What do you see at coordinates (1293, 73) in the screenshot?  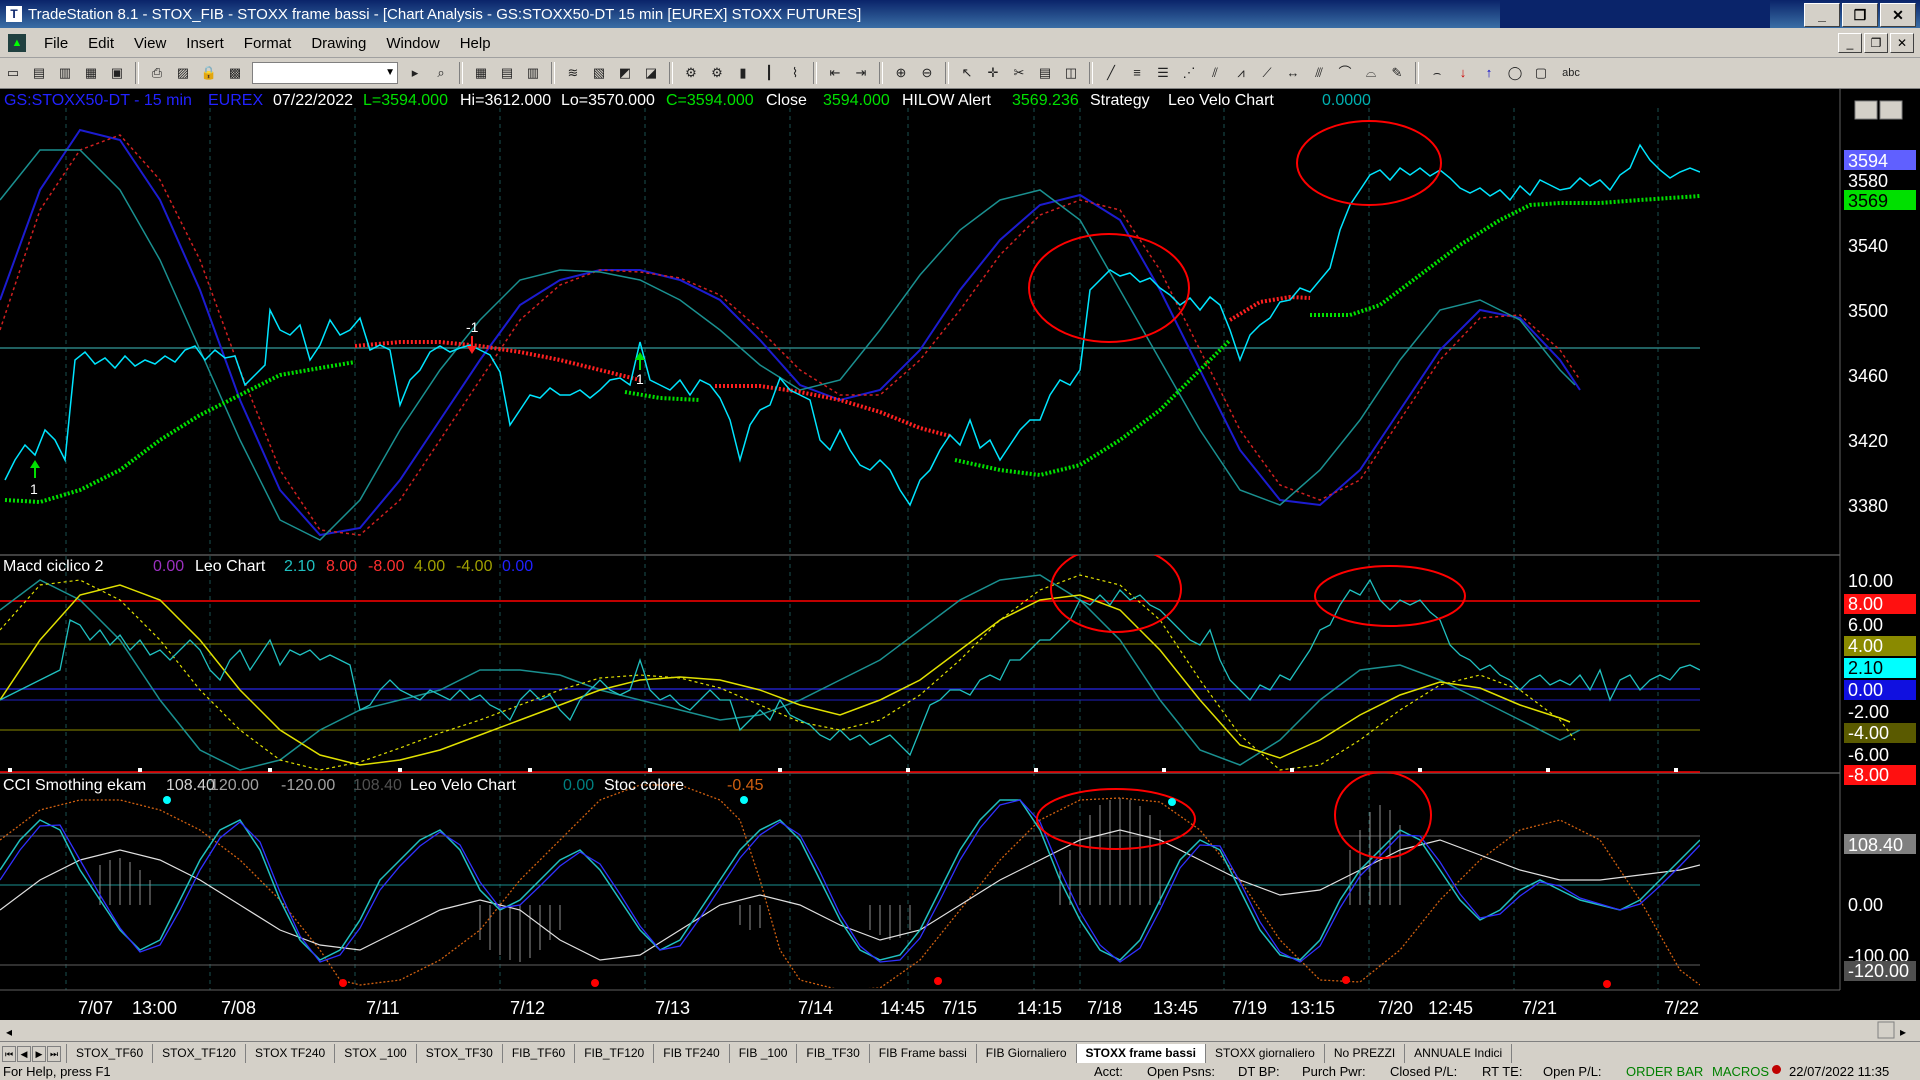 I see `ray-icon: ↔` at bounding box center [1293, 73].